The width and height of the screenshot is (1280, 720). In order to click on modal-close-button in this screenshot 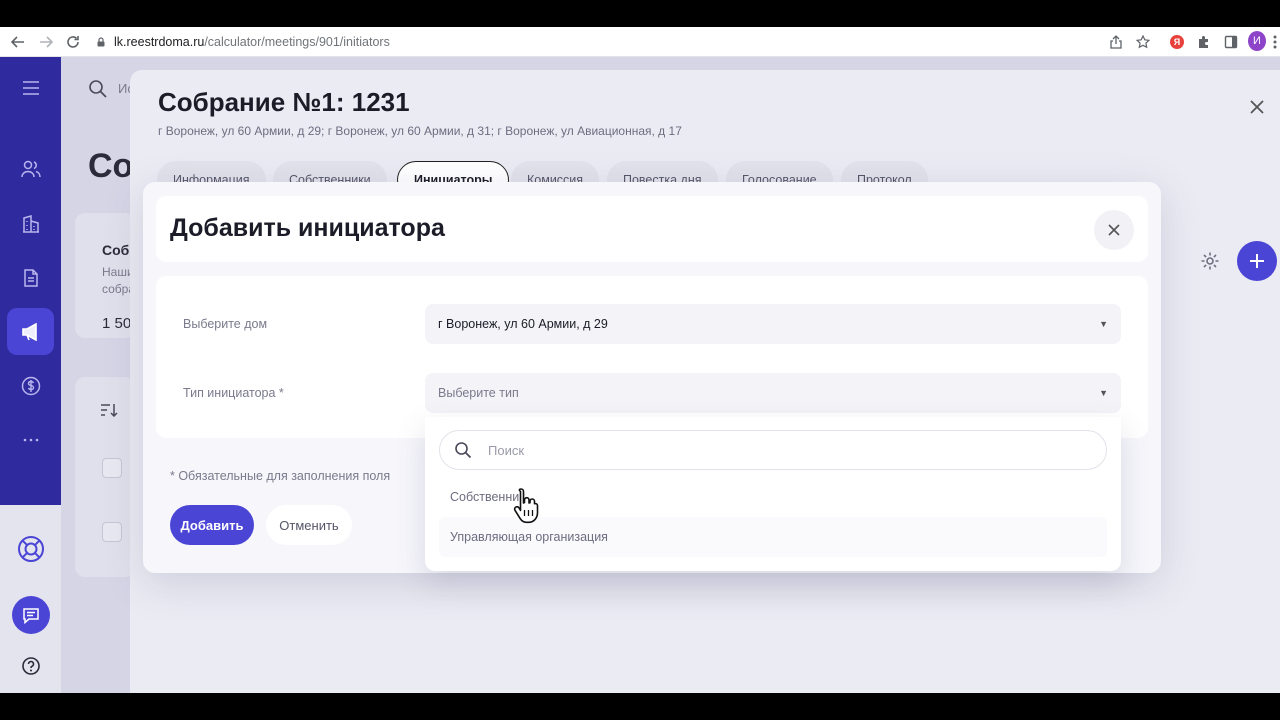, I will do `click(1114, 230)`.